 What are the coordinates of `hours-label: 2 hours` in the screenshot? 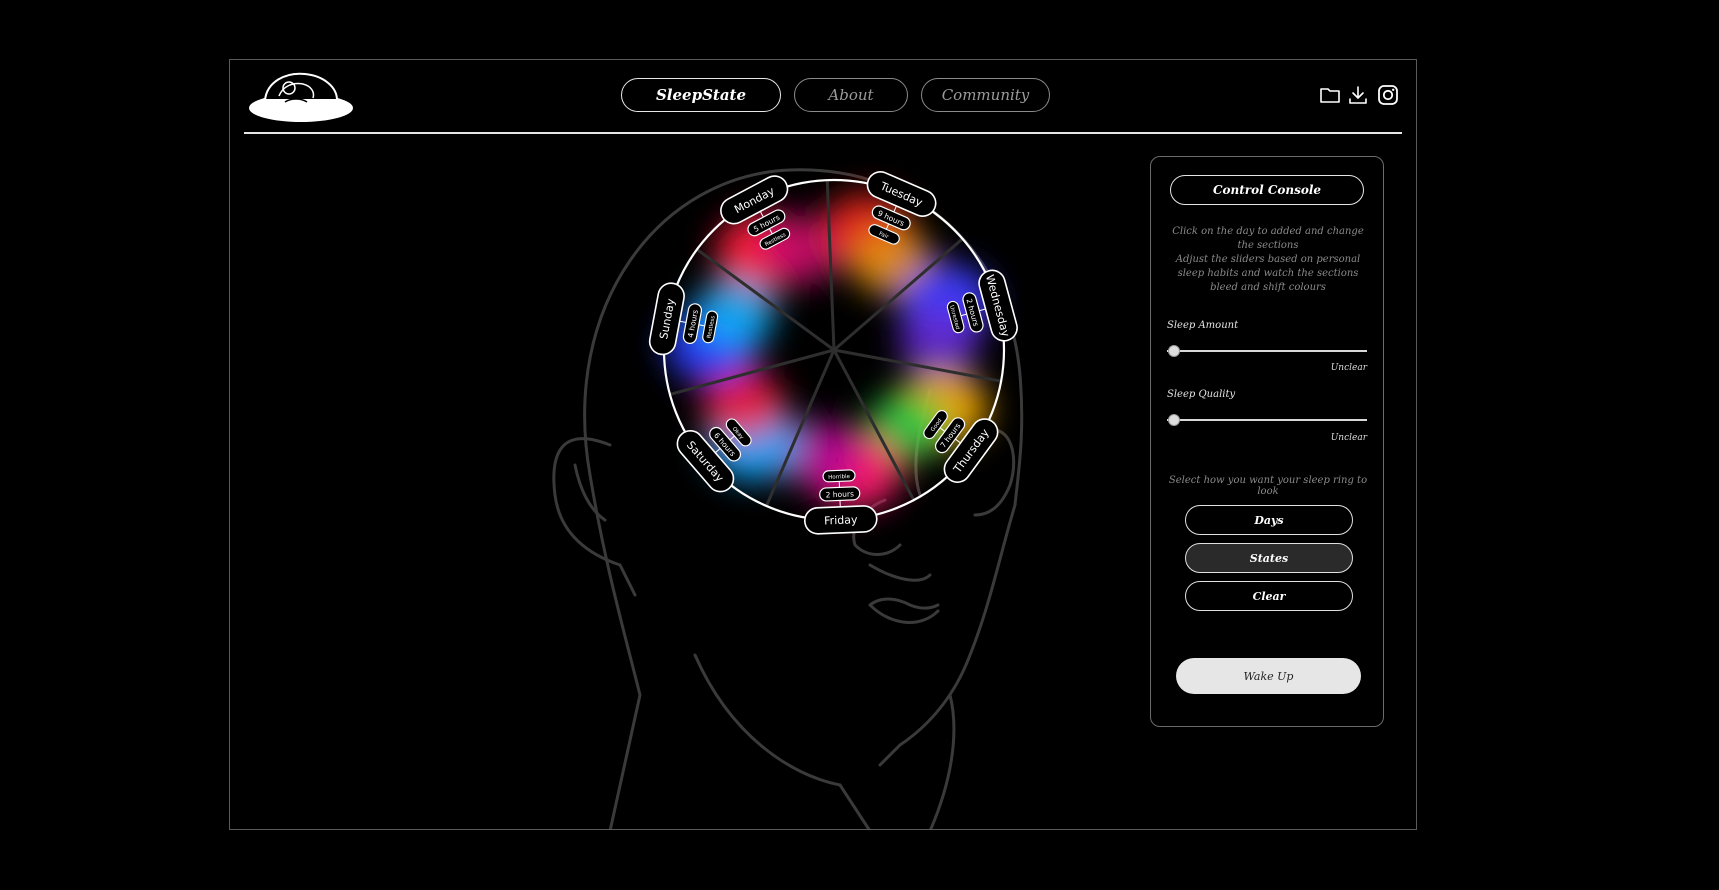 It's located at (839, 494).